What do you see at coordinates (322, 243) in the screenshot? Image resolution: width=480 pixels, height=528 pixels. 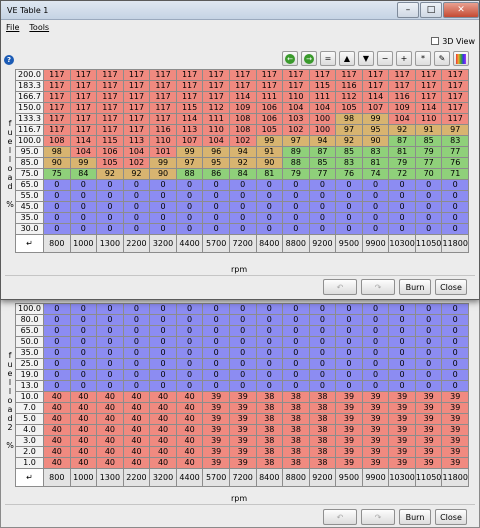 I see `rpm-axis-cell: 9200` at bounding box center [322, 243].